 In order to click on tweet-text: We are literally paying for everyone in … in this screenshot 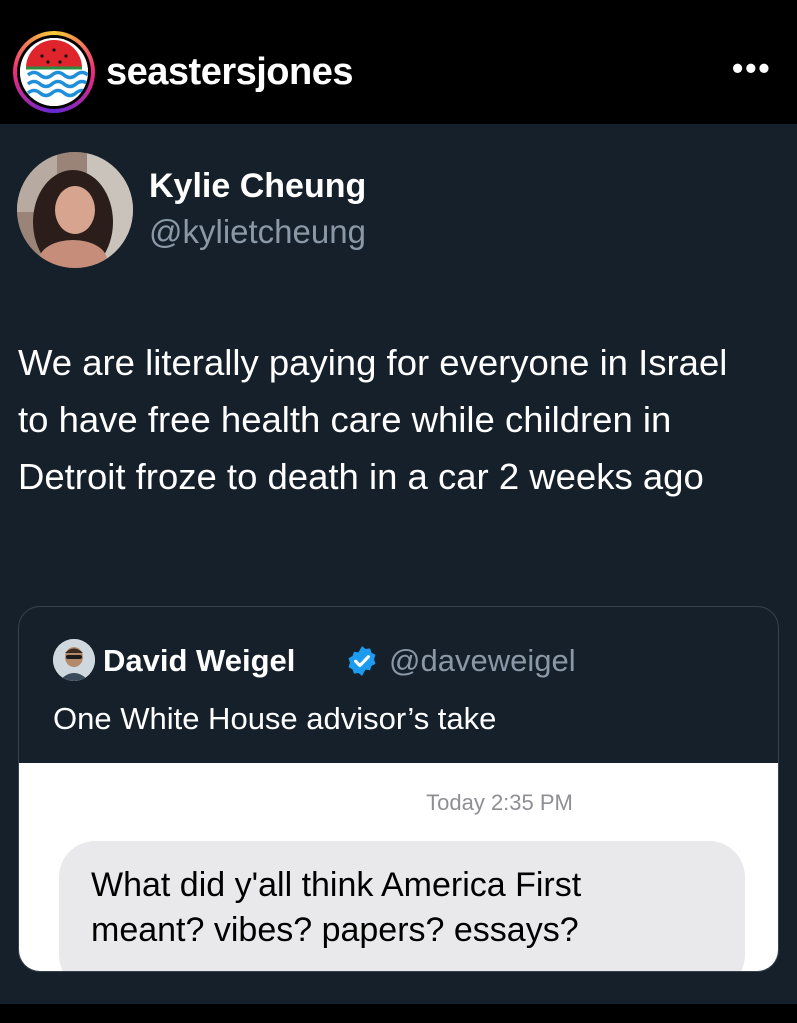, I will do `click(373, 419)`.